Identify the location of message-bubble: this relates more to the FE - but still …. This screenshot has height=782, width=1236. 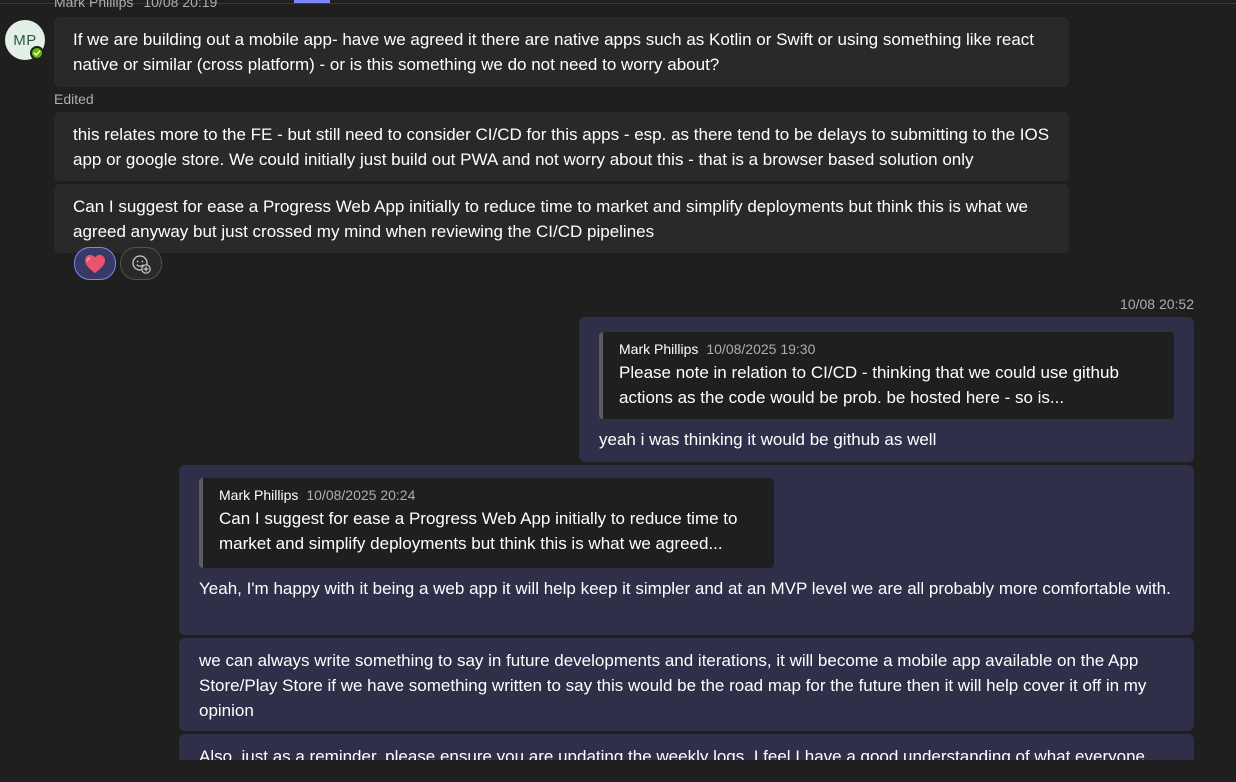
(561, 146).